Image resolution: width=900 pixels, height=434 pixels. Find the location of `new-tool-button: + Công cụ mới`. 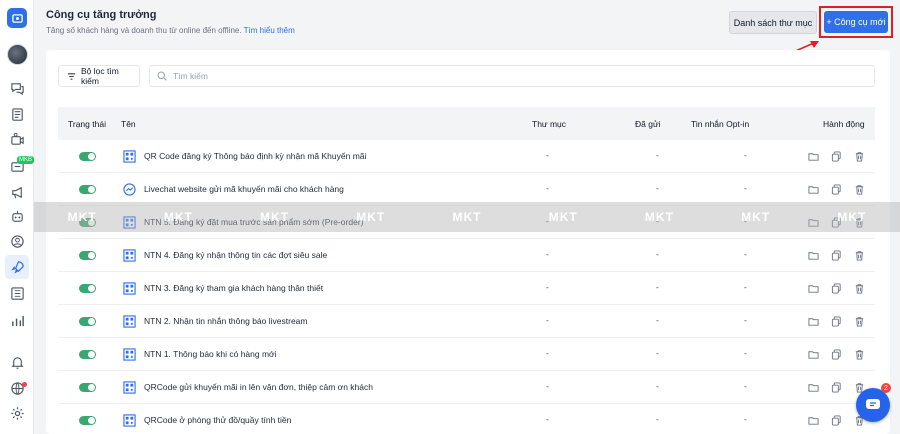

new-tool-button: + Công cụ mới is located at coordinates (856, 22).